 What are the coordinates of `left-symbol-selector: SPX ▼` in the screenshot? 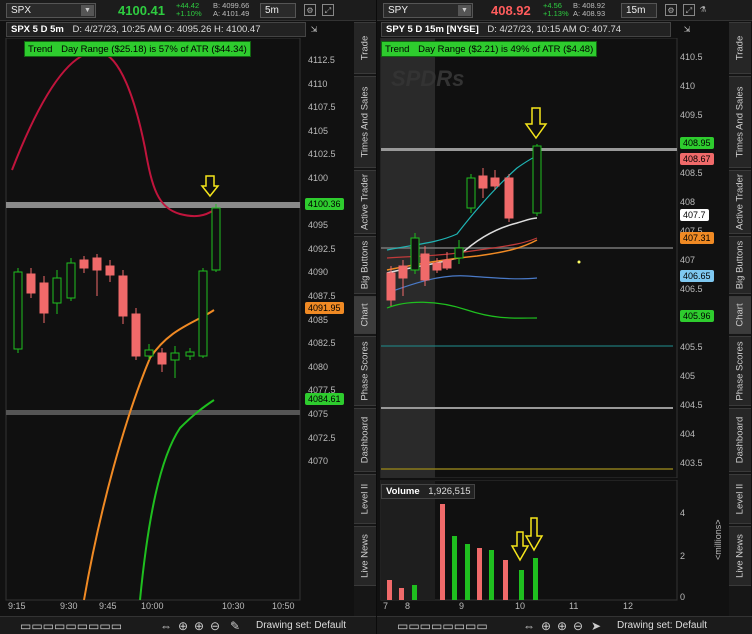 It's located at (51, 10).